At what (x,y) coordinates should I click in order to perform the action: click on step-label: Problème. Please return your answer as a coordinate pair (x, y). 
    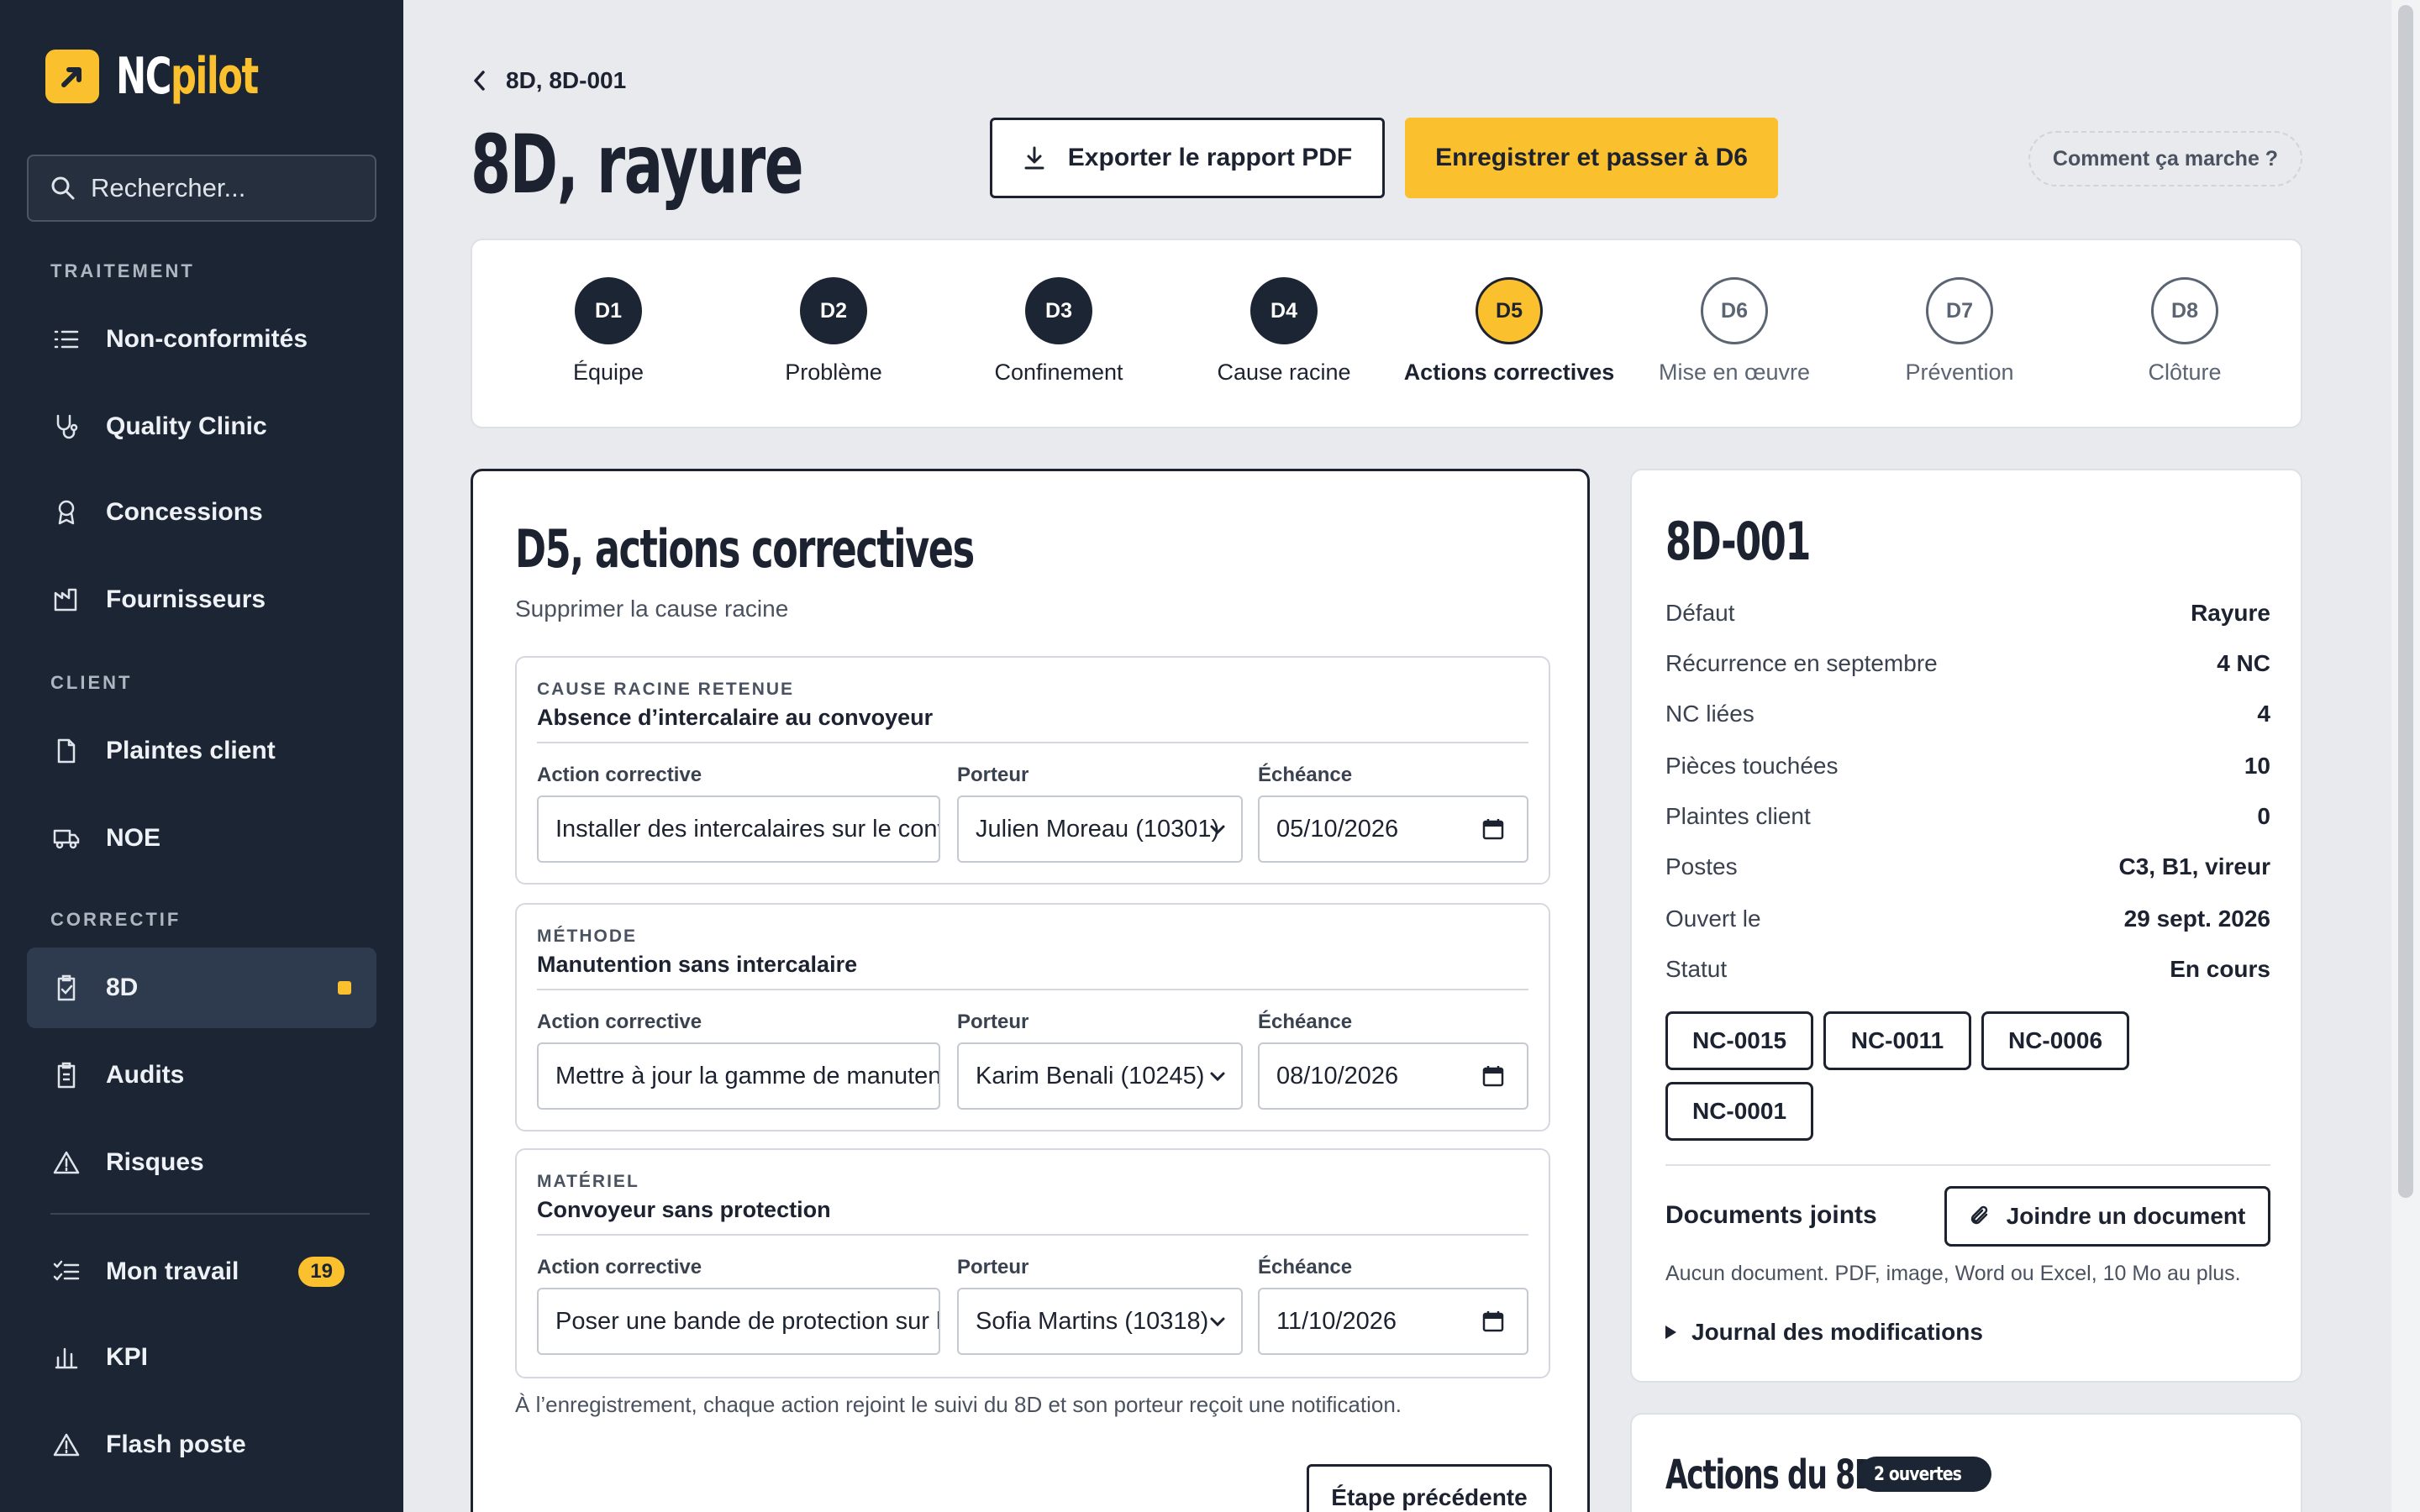
    Looking at the image, I should click on (833, 372).